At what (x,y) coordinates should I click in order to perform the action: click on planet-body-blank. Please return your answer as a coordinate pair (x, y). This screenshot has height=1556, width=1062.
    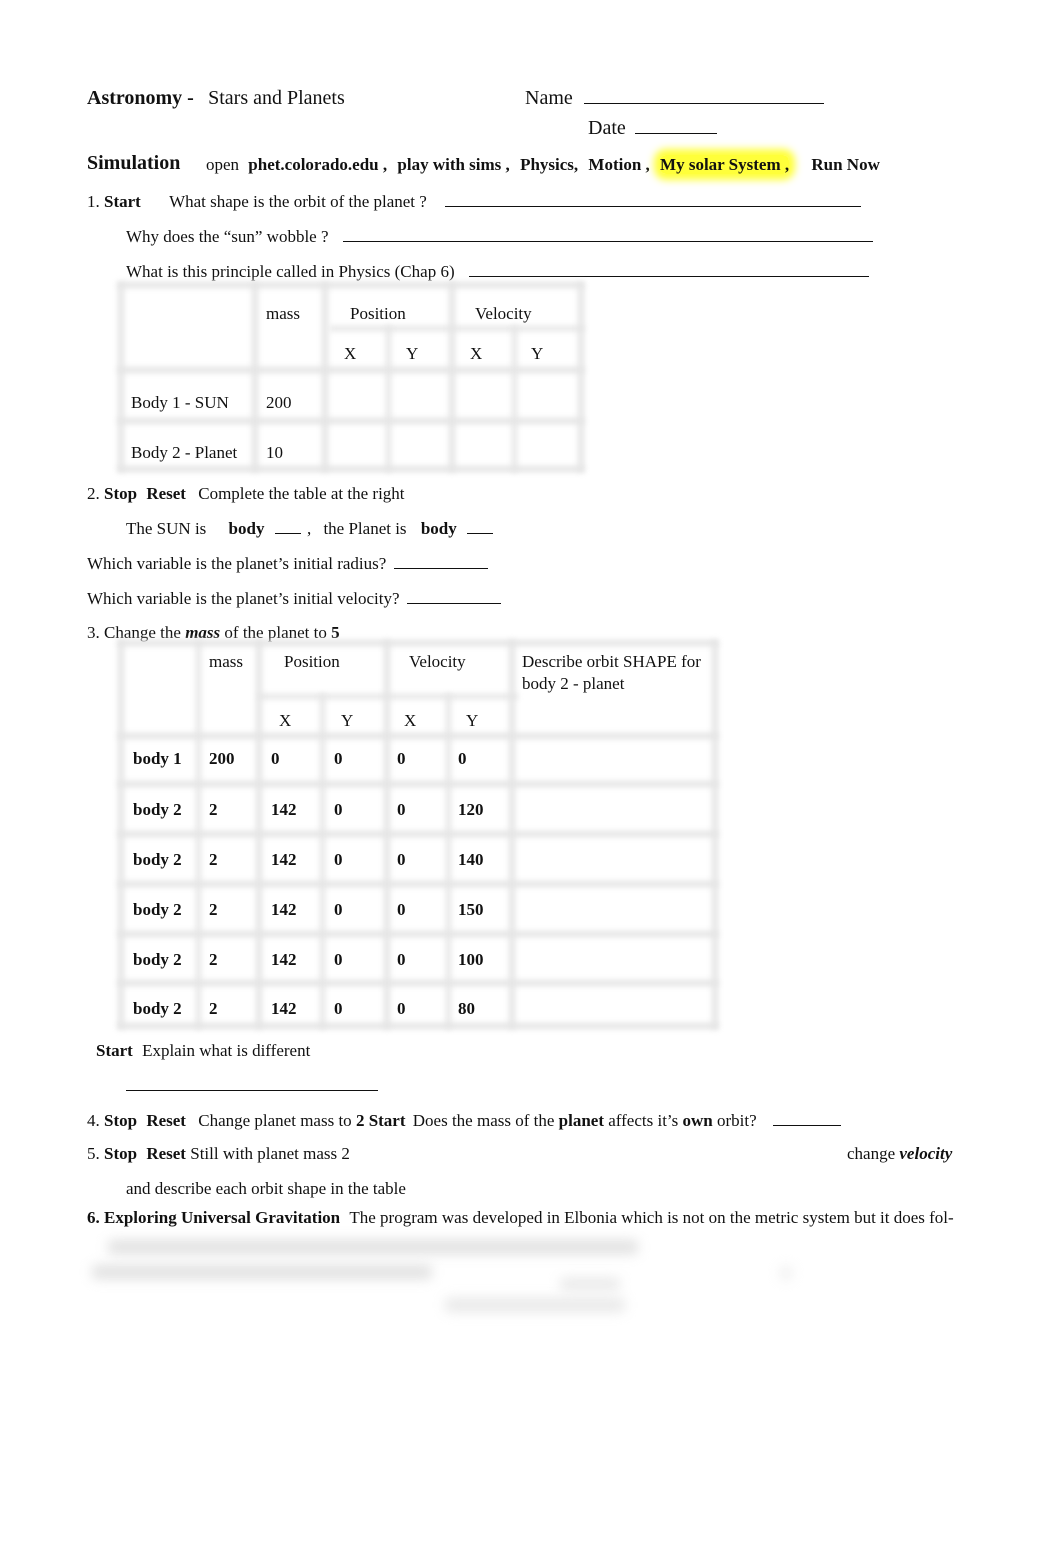
    Looking at the image, I should click on (479, 526).